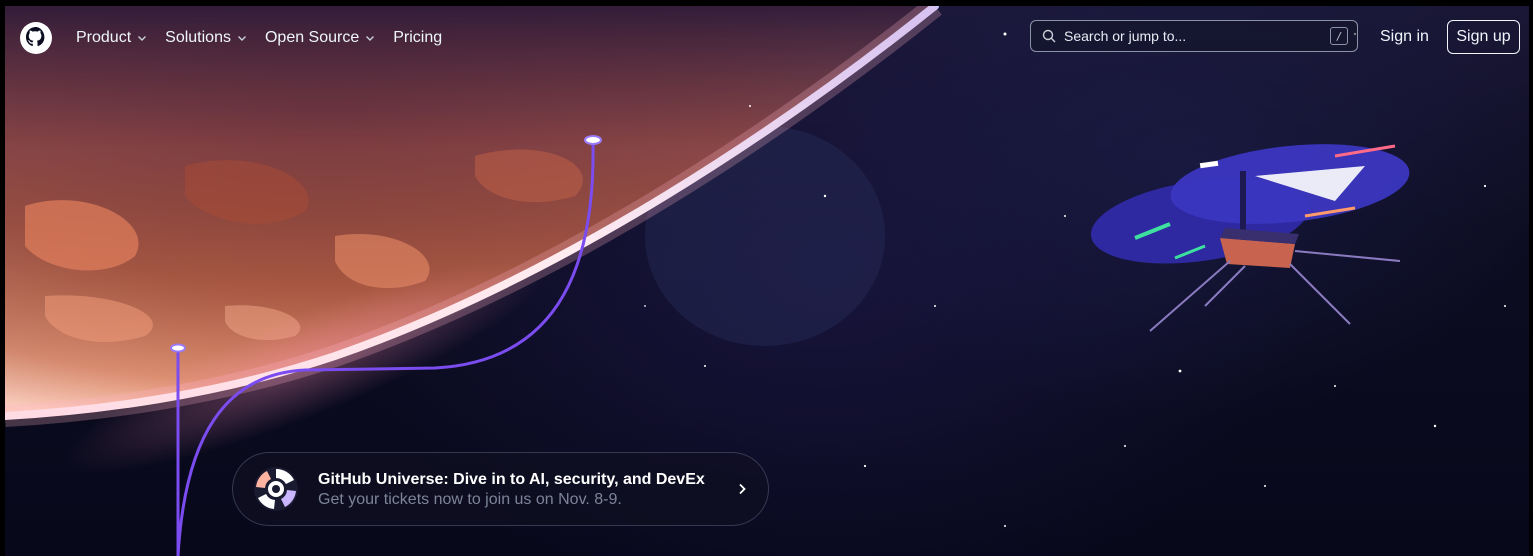  Describe the element at coordinates (1194, 36) in the screenshot. I see `search-input: Search or jump to... /` at that location.